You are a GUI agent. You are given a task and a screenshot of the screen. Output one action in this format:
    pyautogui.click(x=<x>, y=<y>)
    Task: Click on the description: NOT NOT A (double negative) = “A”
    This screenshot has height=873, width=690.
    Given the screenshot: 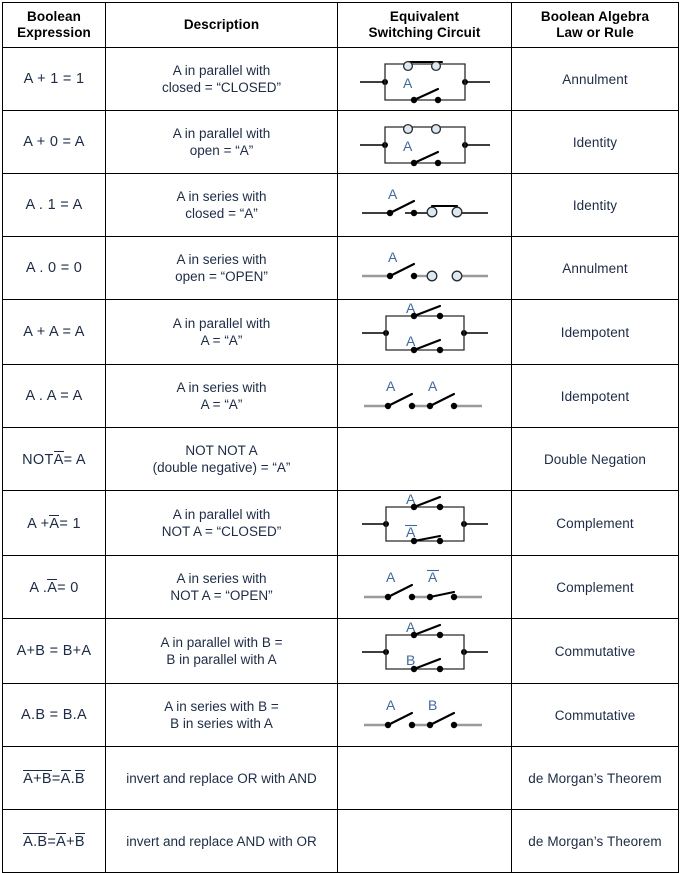 What is the action you would take?
    pyautogui.click(x=221, y=459)
    